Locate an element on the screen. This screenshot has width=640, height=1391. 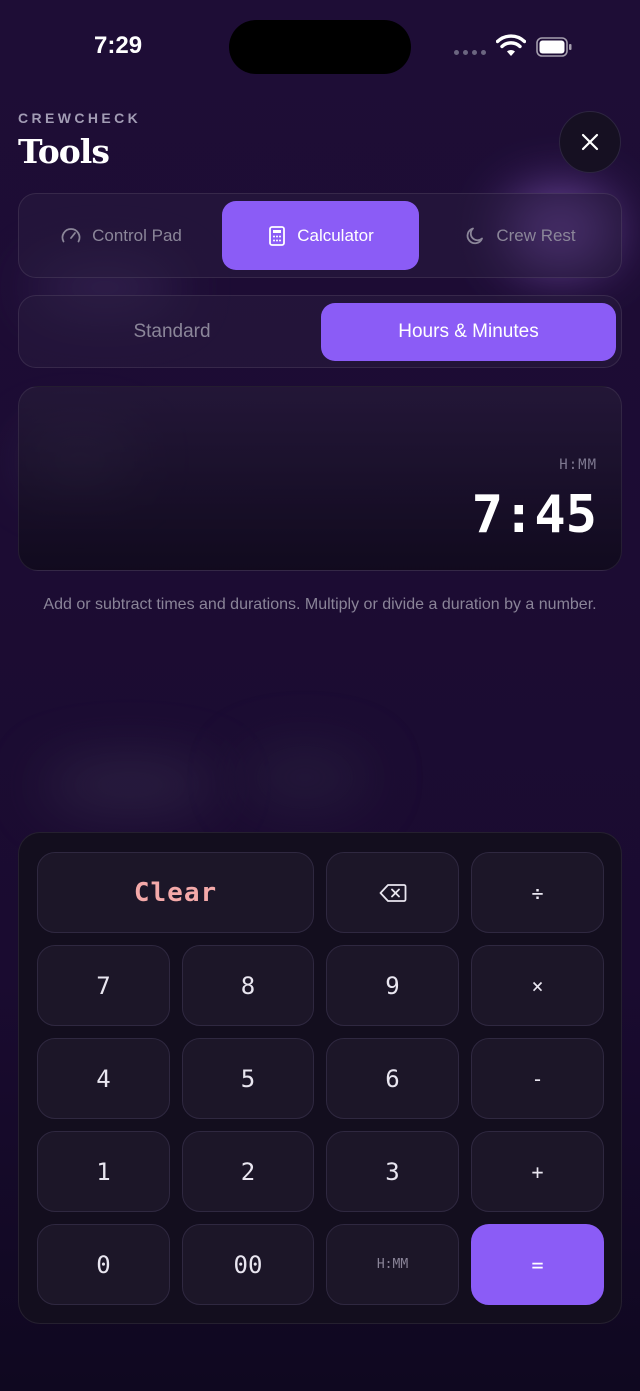
close-icon is located at coordinates (590, 142).